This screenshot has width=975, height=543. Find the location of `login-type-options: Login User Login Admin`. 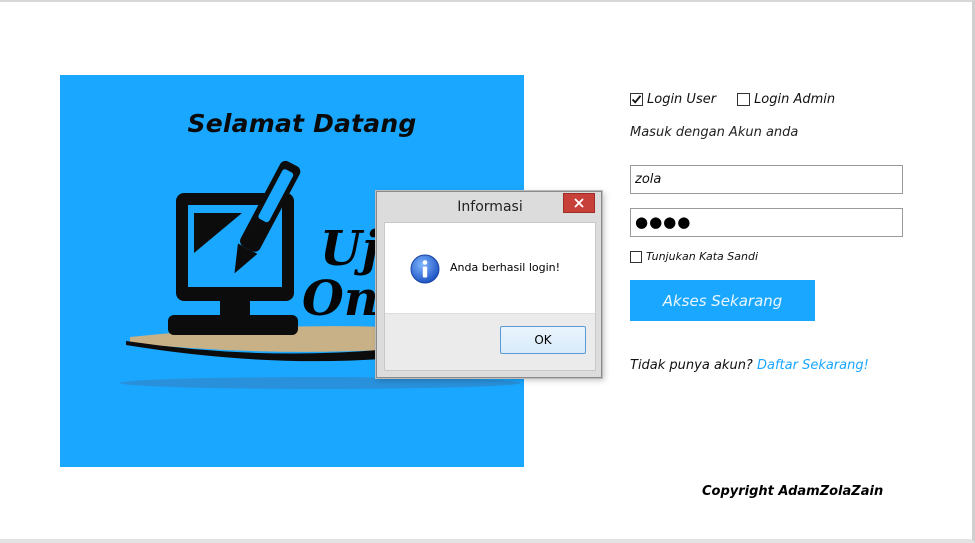

login-type-options: Login User Login Admin is located at coordinates (732, 99).